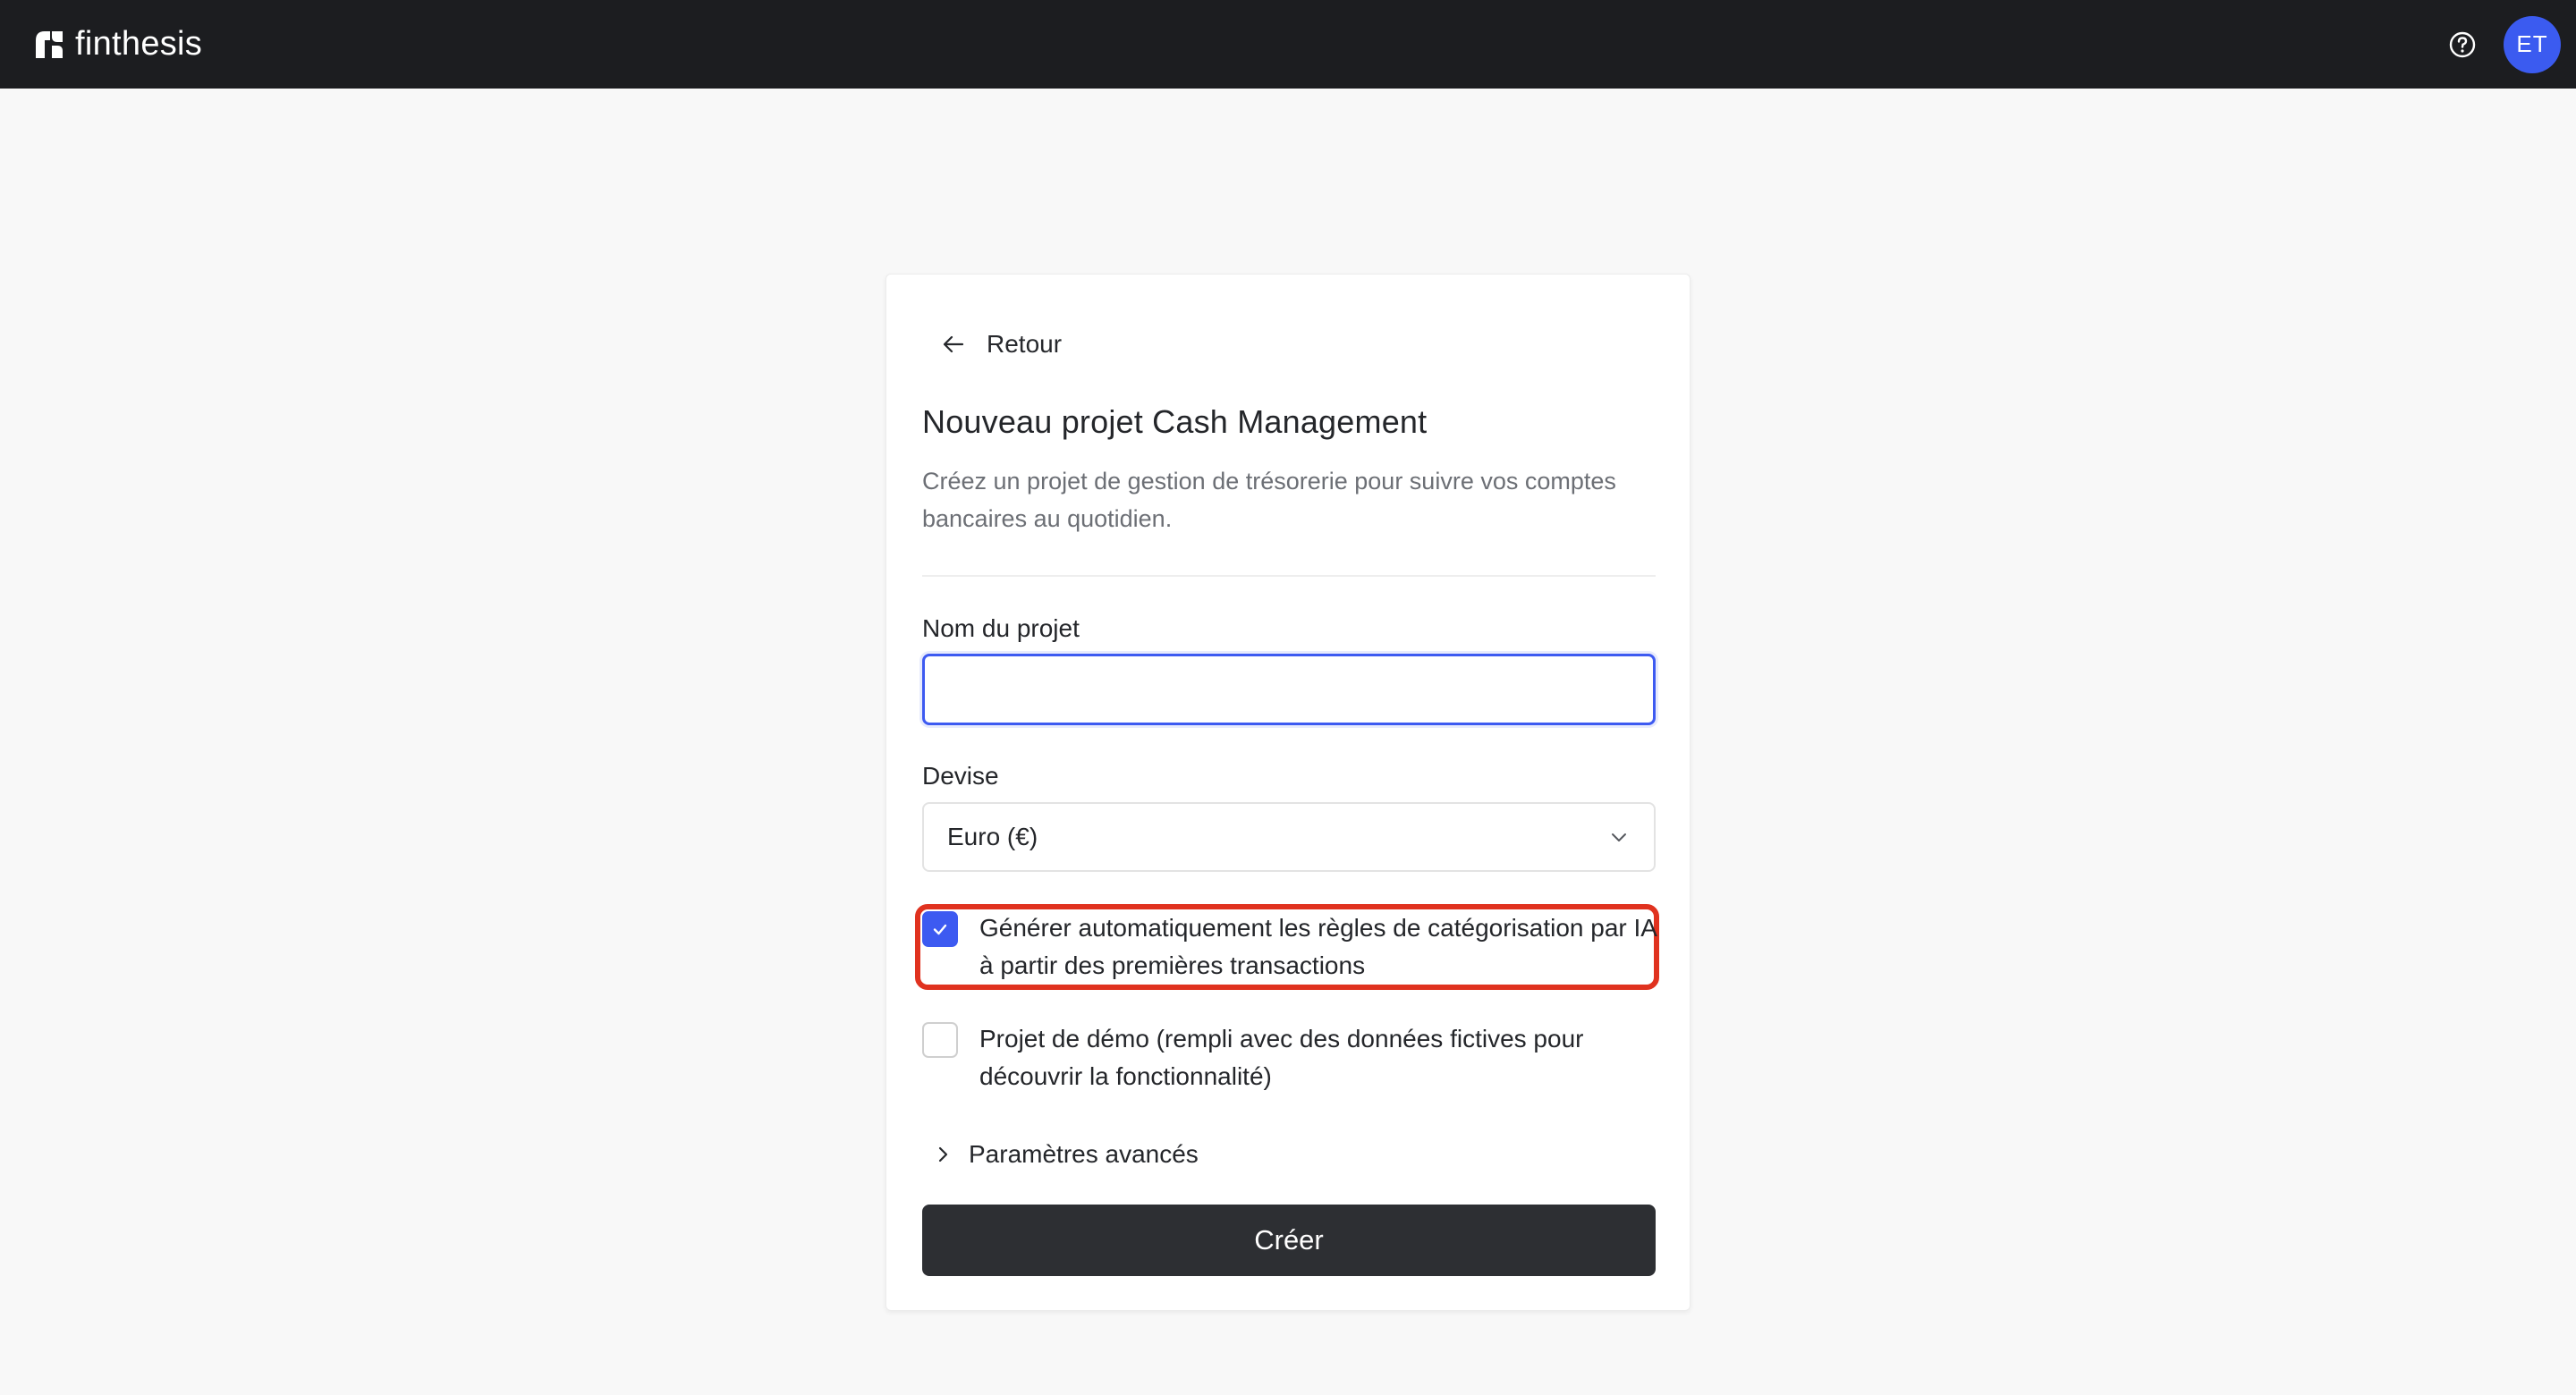  I want to click on topbar-actions: ET, so click(2503, 44).